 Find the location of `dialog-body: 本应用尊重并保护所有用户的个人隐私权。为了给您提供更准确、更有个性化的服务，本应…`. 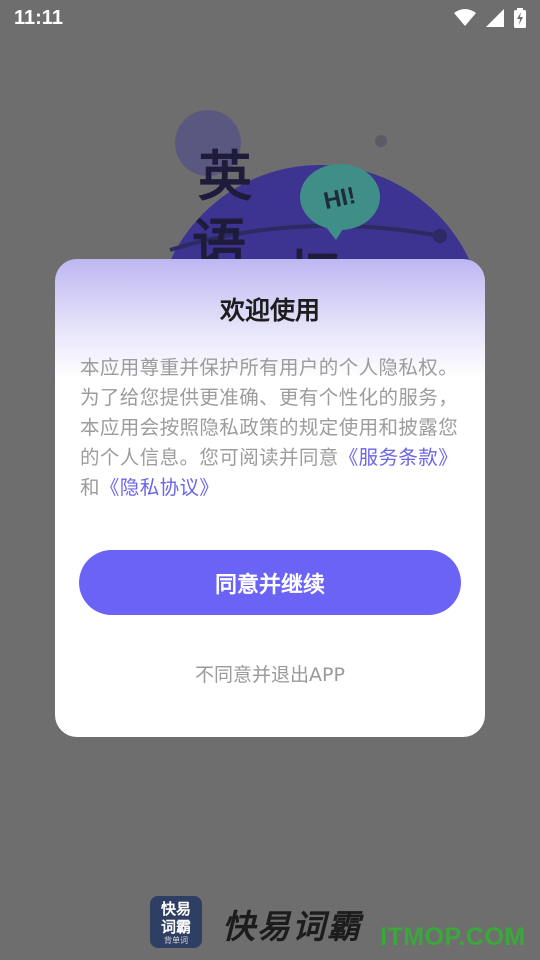

dialog-body: 本应用尊重并保护所有用户的个人隐私权。为了给您提供更准确、更有个性化的服务，本应… is located at coordinates (270, 428).